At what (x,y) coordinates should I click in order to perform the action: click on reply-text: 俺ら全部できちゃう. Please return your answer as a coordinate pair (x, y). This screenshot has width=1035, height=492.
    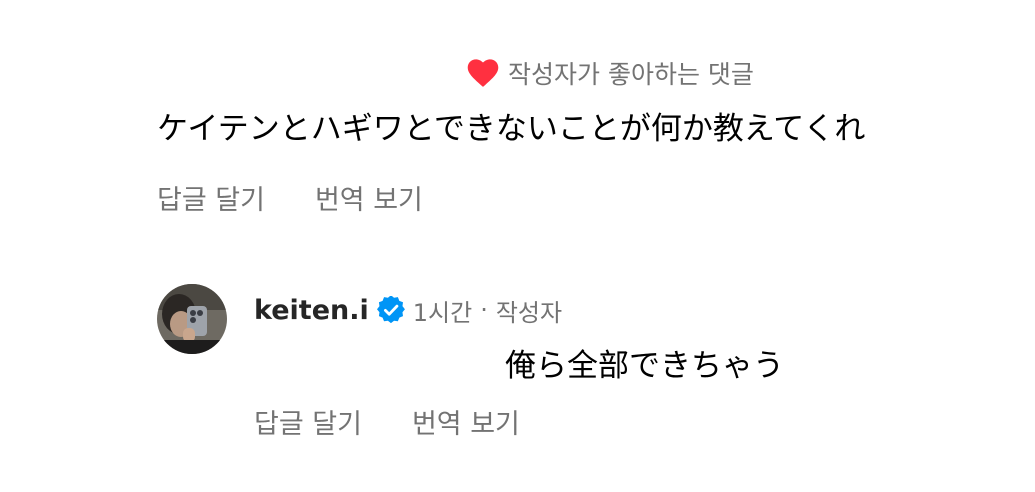
    Looking at the image, I should click on (644, 366).